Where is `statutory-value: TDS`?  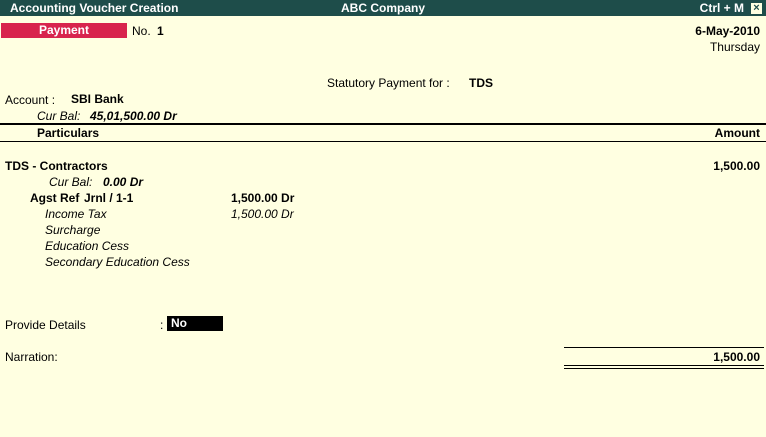
statutory-value: TDS is located at coordinates (481, 83).